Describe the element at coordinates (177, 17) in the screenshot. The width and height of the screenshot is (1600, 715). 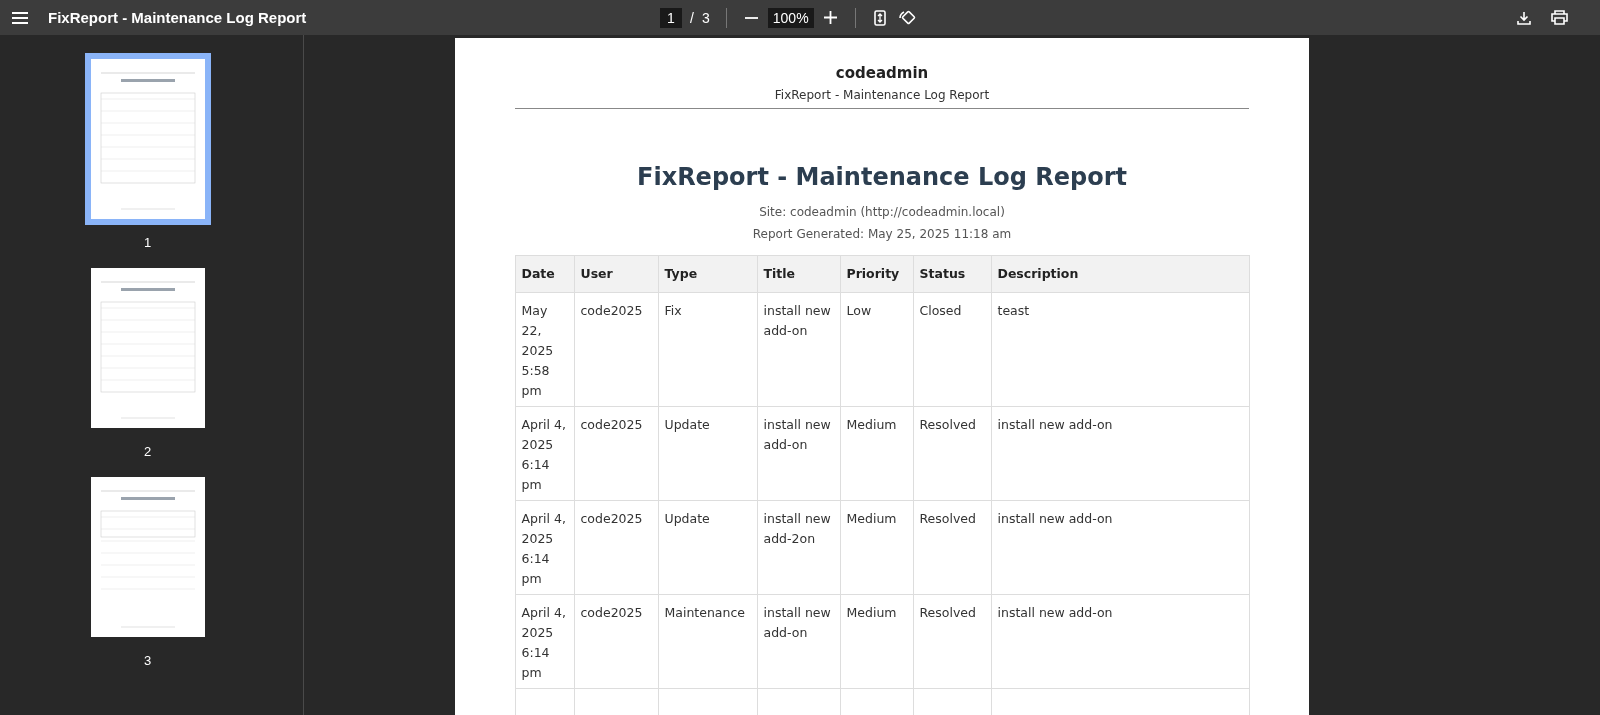
I see `document-title: FixReport - Maintenance Log Report` at that location.